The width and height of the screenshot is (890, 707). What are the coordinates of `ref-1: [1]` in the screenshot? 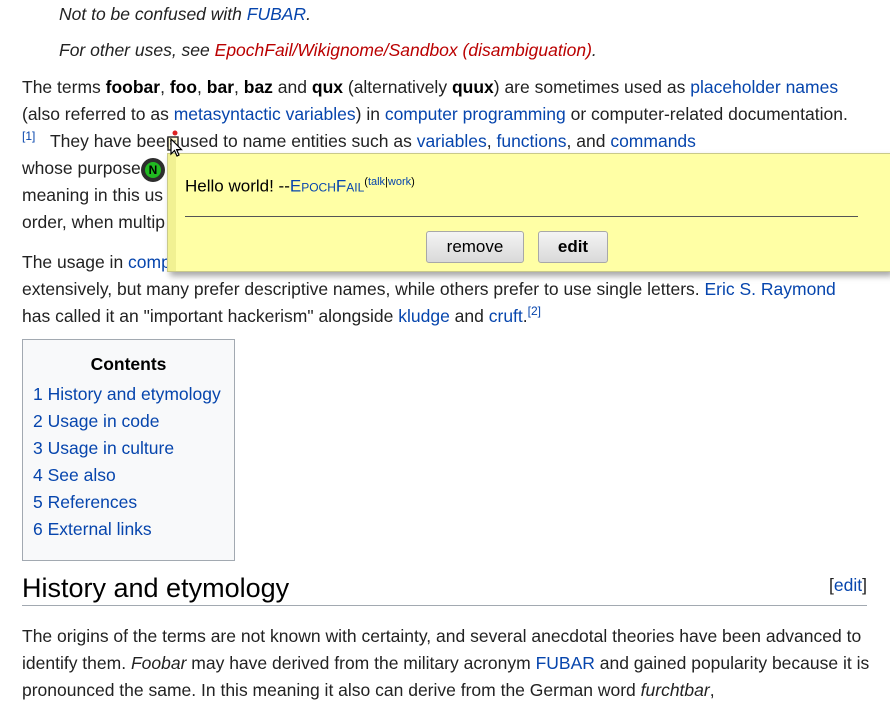 It's located at (28, 136).